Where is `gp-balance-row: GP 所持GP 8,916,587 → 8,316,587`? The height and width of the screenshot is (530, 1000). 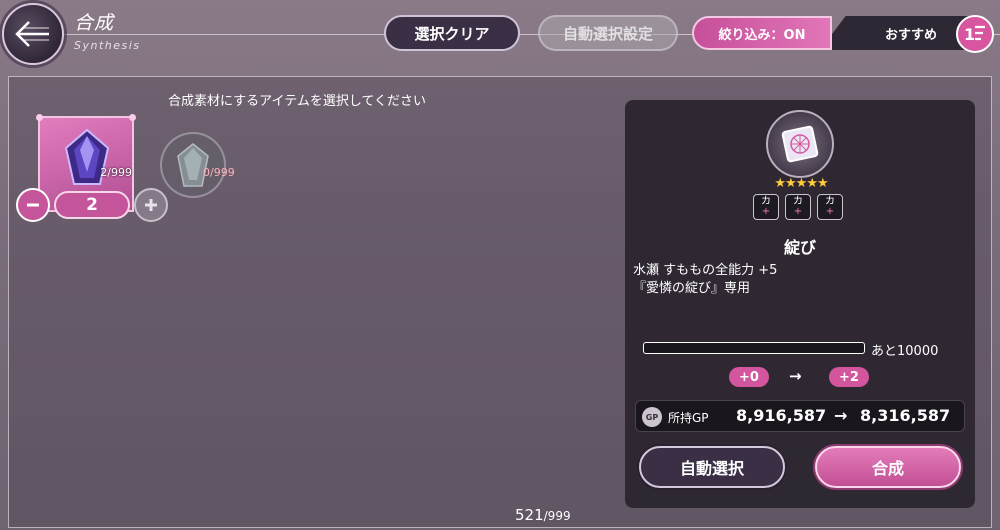
gp-balance-row: GP 所持GP 8,916,587 → 8,316,587 is located at coordinates (800, 416).